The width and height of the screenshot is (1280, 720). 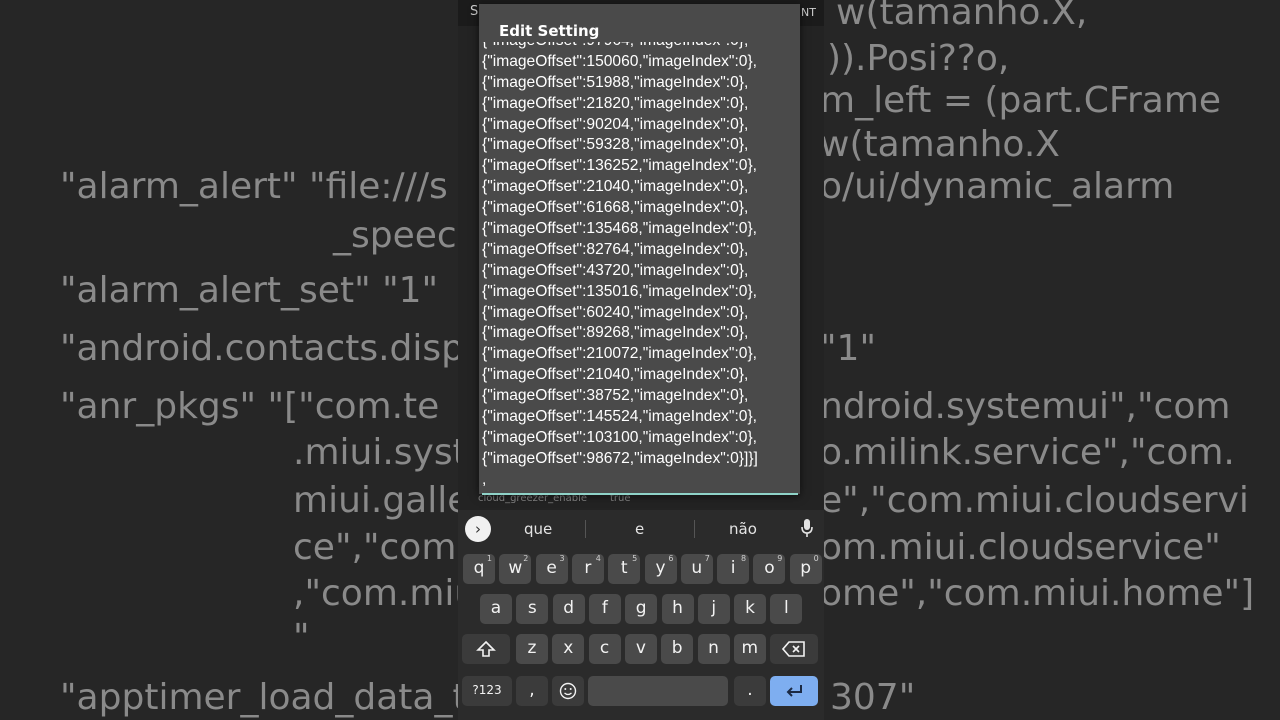 I want to click on setting-value-line: {"imageOffset":51988,"imageIndex":0},, so click(x=615, y=82).